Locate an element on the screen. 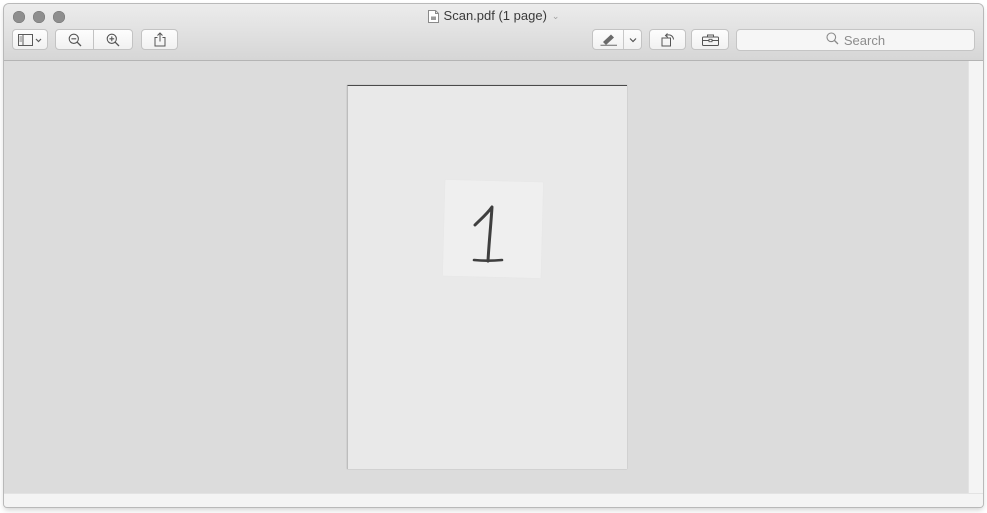 The image size is (987, 513). handwritten-digit-image is located at coordinates (488, 234).